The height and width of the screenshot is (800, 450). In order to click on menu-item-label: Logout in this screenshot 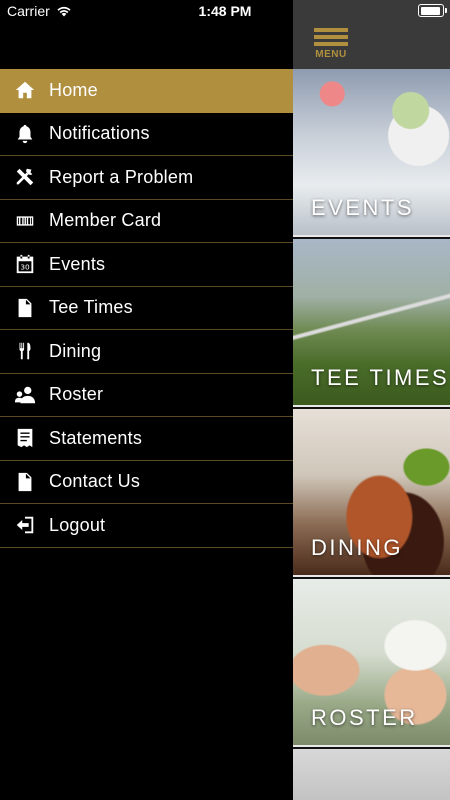, I will do `click(77, 524)`.